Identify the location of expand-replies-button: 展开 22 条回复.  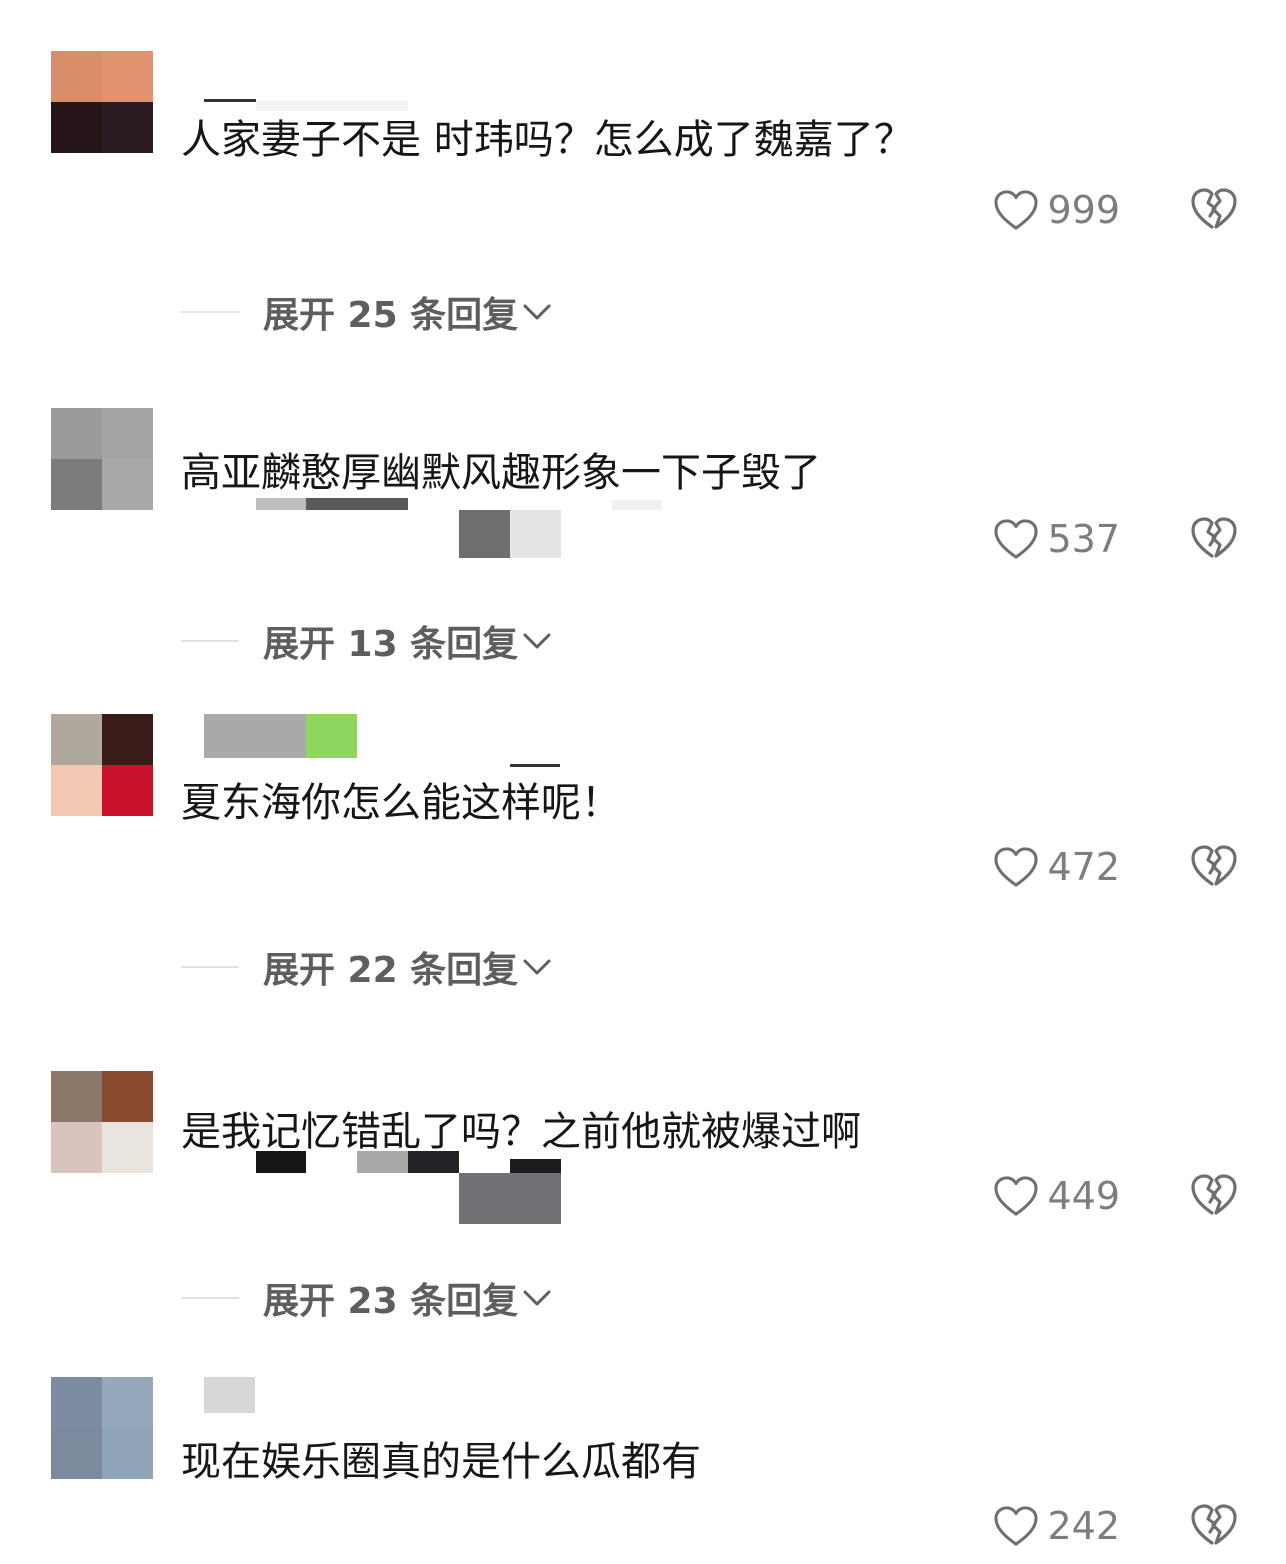
(366, 967).